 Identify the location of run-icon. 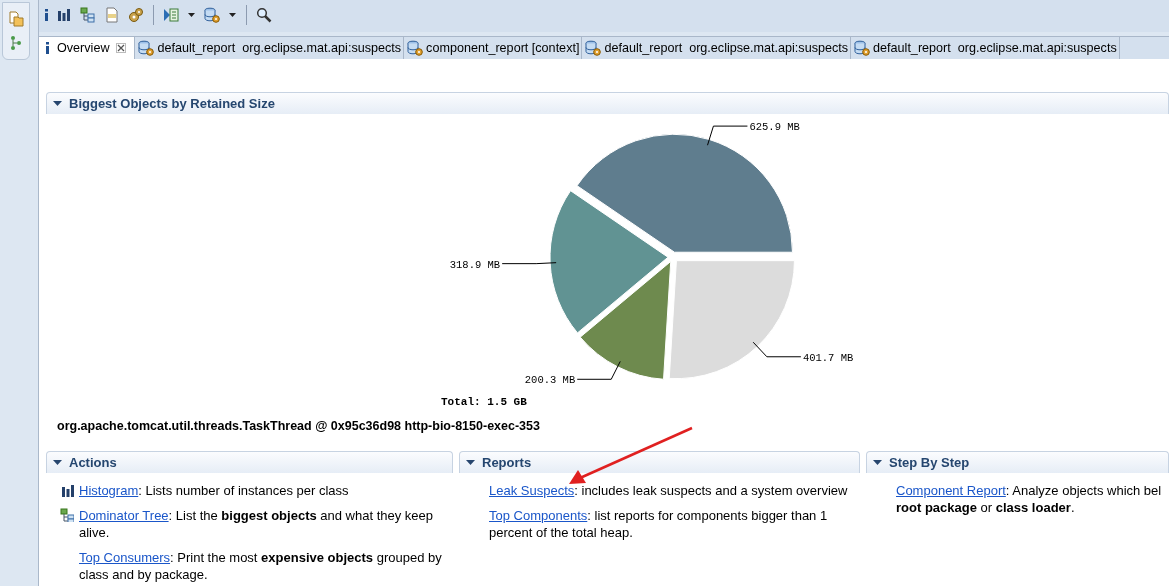
(171, 15).